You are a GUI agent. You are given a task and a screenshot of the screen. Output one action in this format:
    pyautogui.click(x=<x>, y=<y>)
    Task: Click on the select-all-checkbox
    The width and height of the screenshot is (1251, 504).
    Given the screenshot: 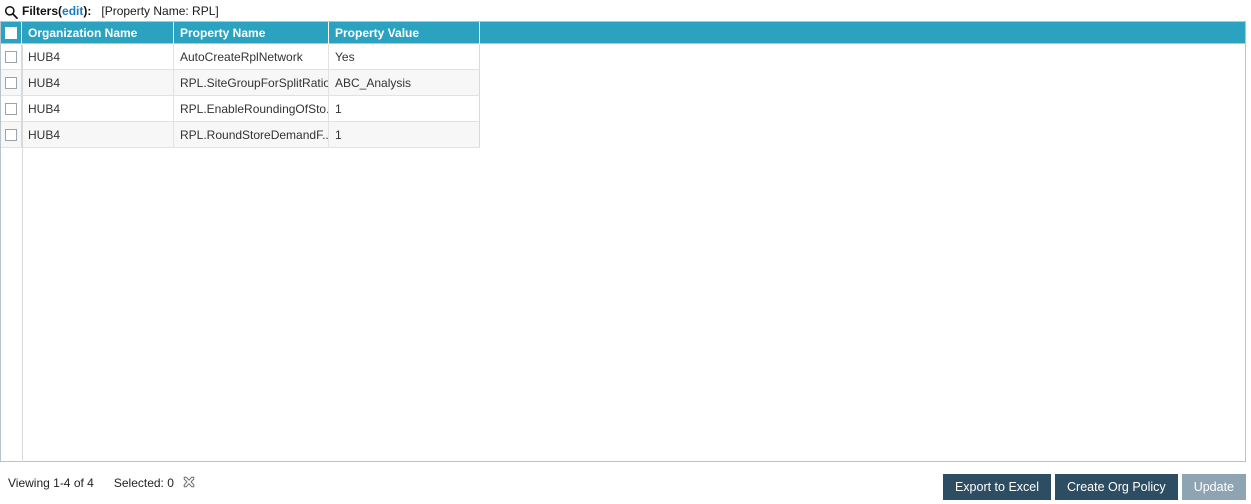 What is the action you would take?
    pyautogui.click(x=11, y=32)
    